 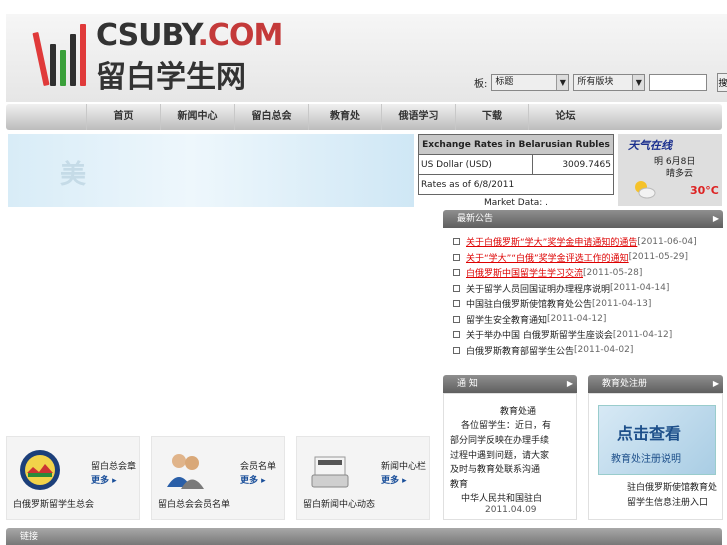 I want to click on nav-item-download: 下载, so click(x=491, y=117).